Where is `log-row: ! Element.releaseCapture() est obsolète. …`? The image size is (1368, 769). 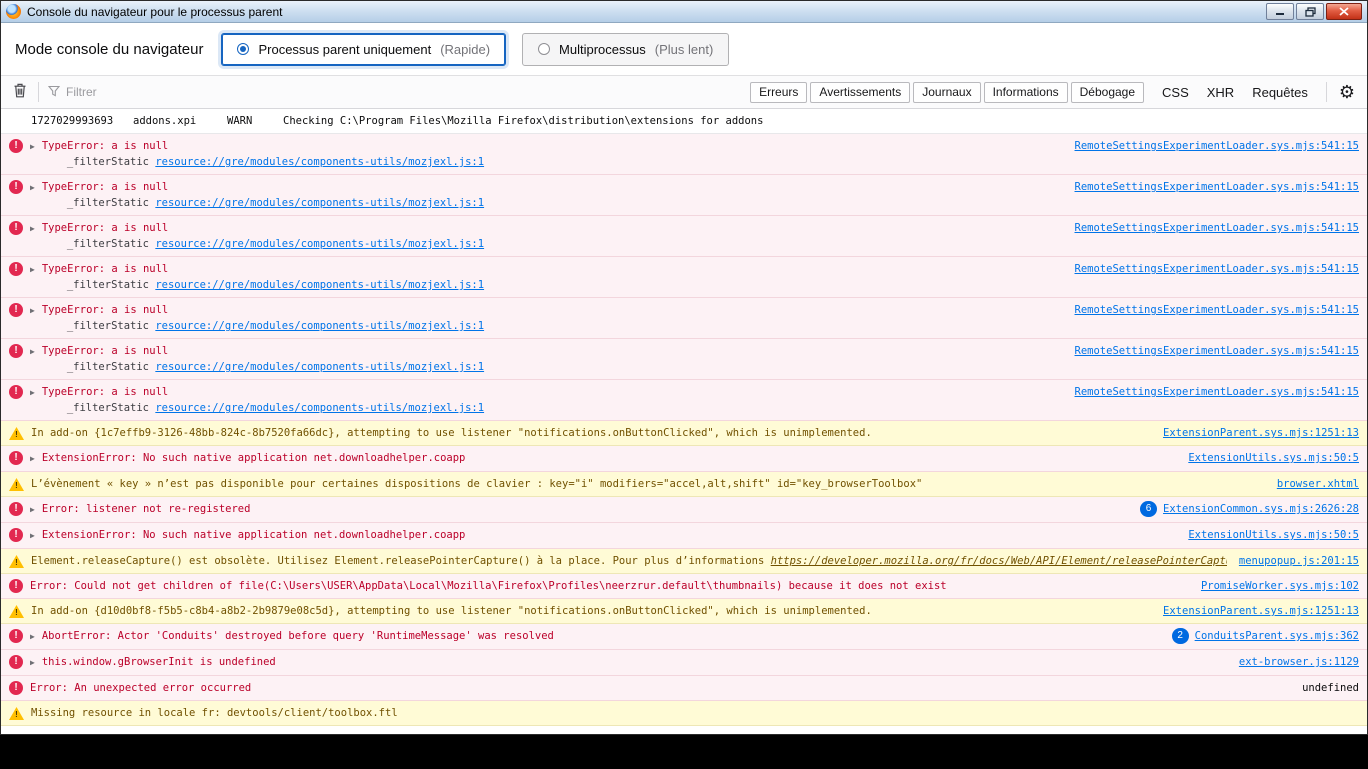 log-row: ! Element.releaseCapture() est obsolète. … is located at coordinates (684, 561).